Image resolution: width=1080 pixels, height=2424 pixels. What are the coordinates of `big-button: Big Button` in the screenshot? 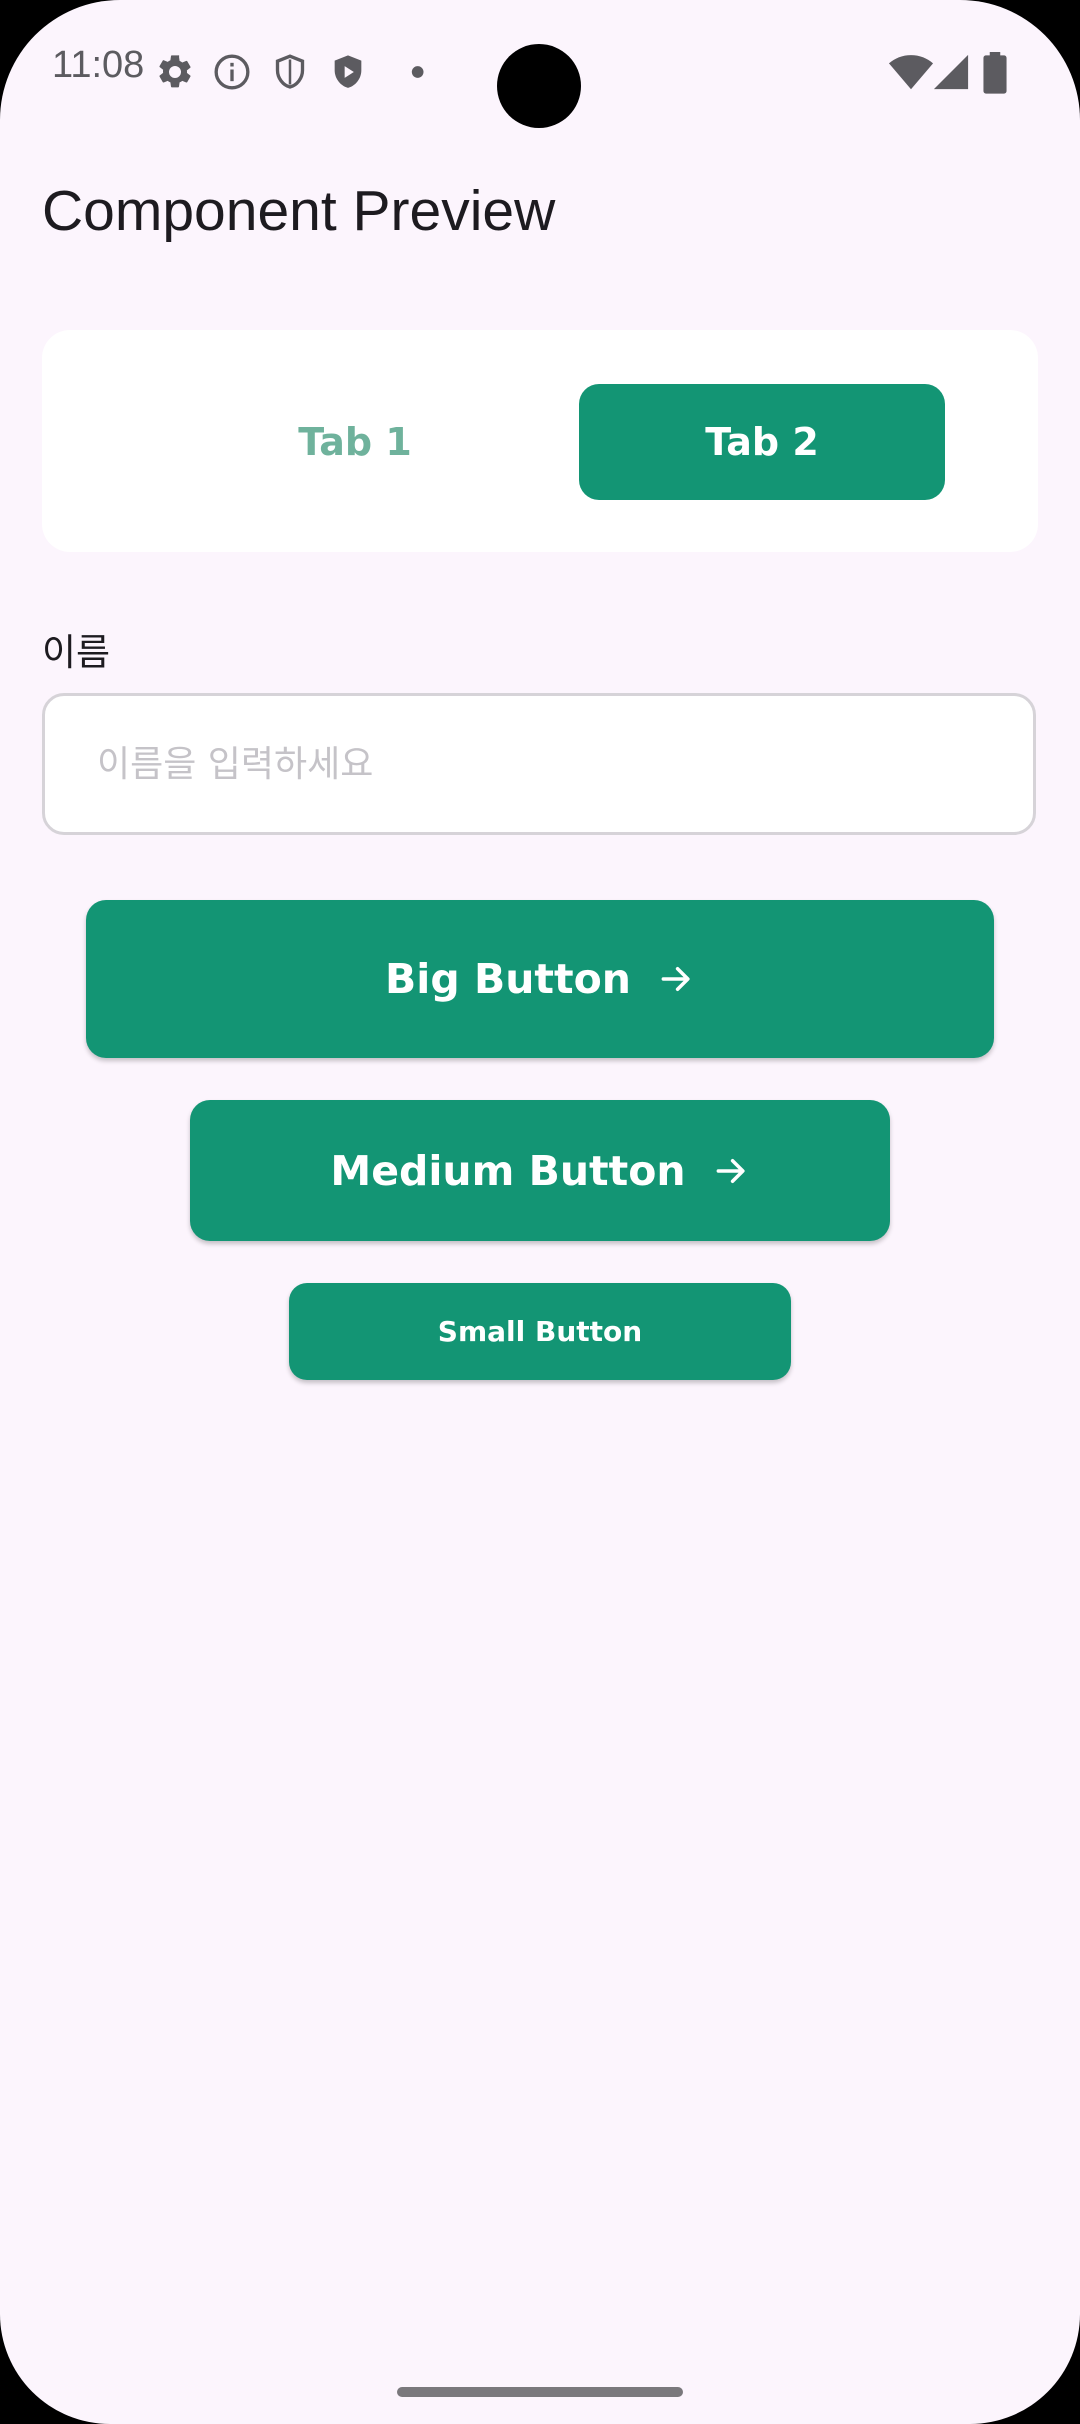 It's located at (540, 979).